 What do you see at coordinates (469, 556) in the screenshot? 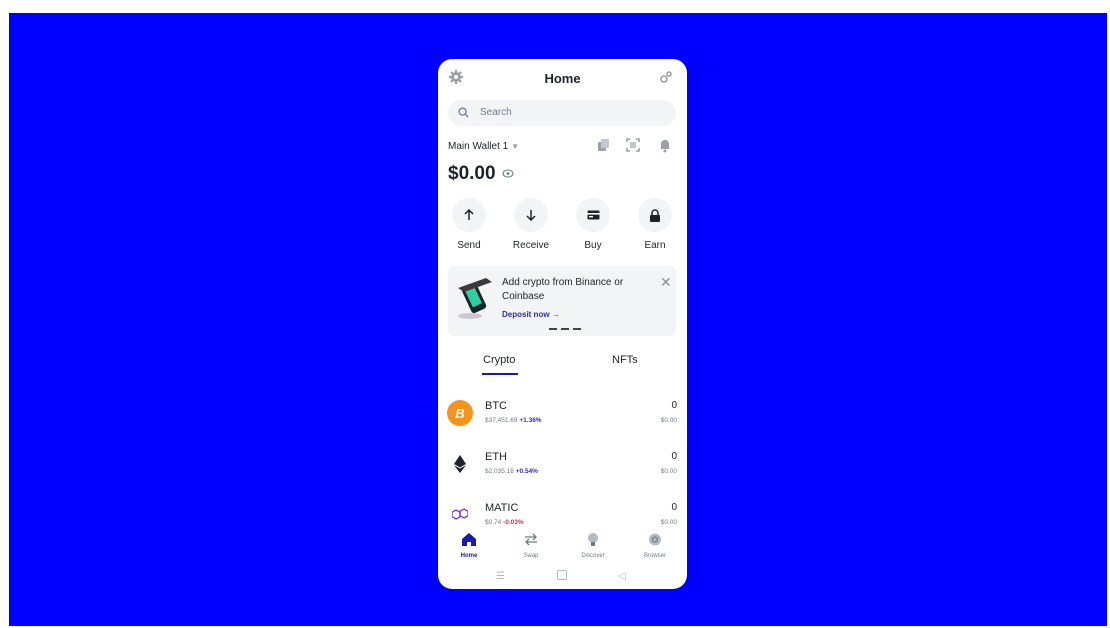
I see `nav-home-label: Home` at bounding box center [469, 556].